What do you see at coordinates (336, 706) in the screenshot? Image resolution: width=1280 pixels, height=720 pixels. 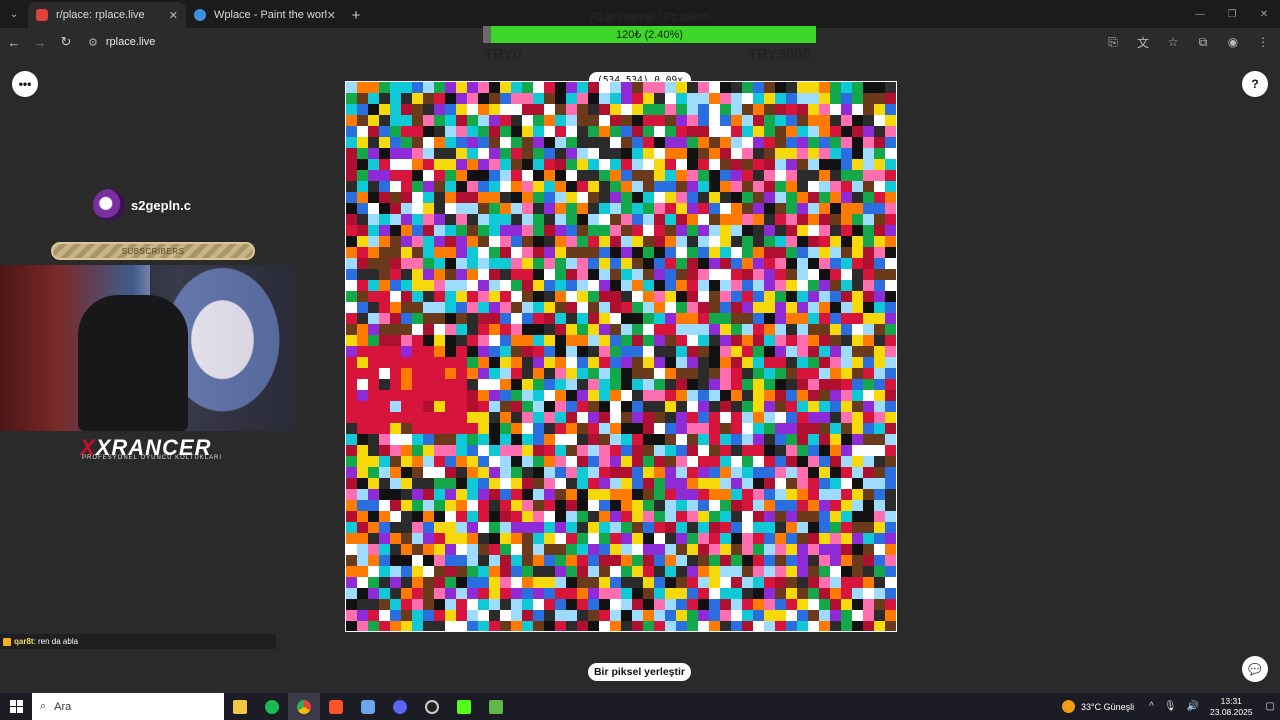 I see `brave-icon` at bounding box center [336, 706].